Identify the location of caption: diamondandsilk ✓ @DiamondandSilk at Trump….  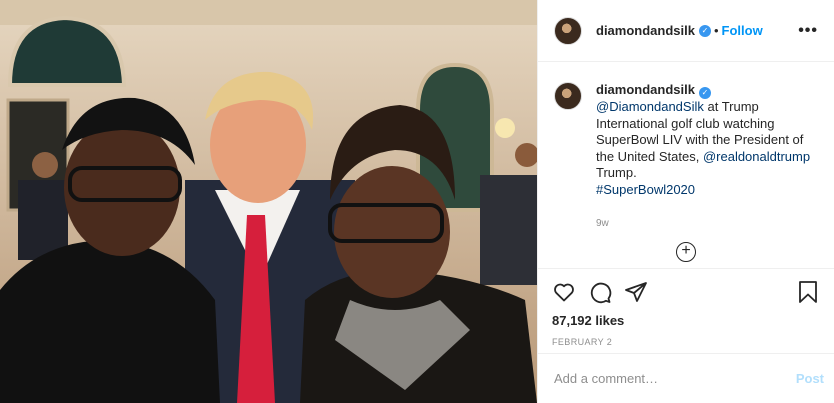
(705, 157).